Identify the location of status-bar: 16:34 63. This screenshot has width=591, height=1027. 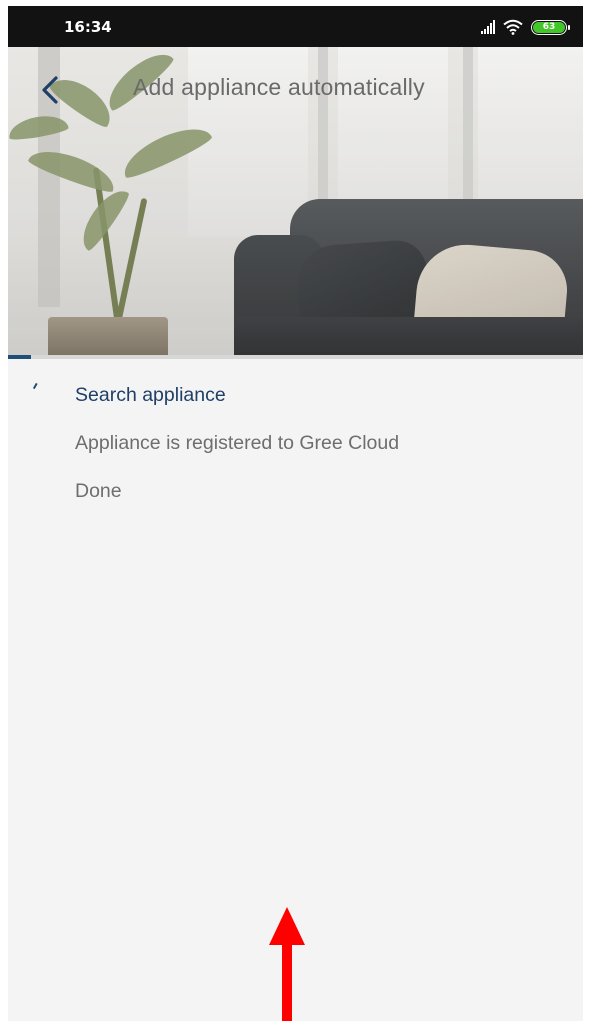
(295, 26).